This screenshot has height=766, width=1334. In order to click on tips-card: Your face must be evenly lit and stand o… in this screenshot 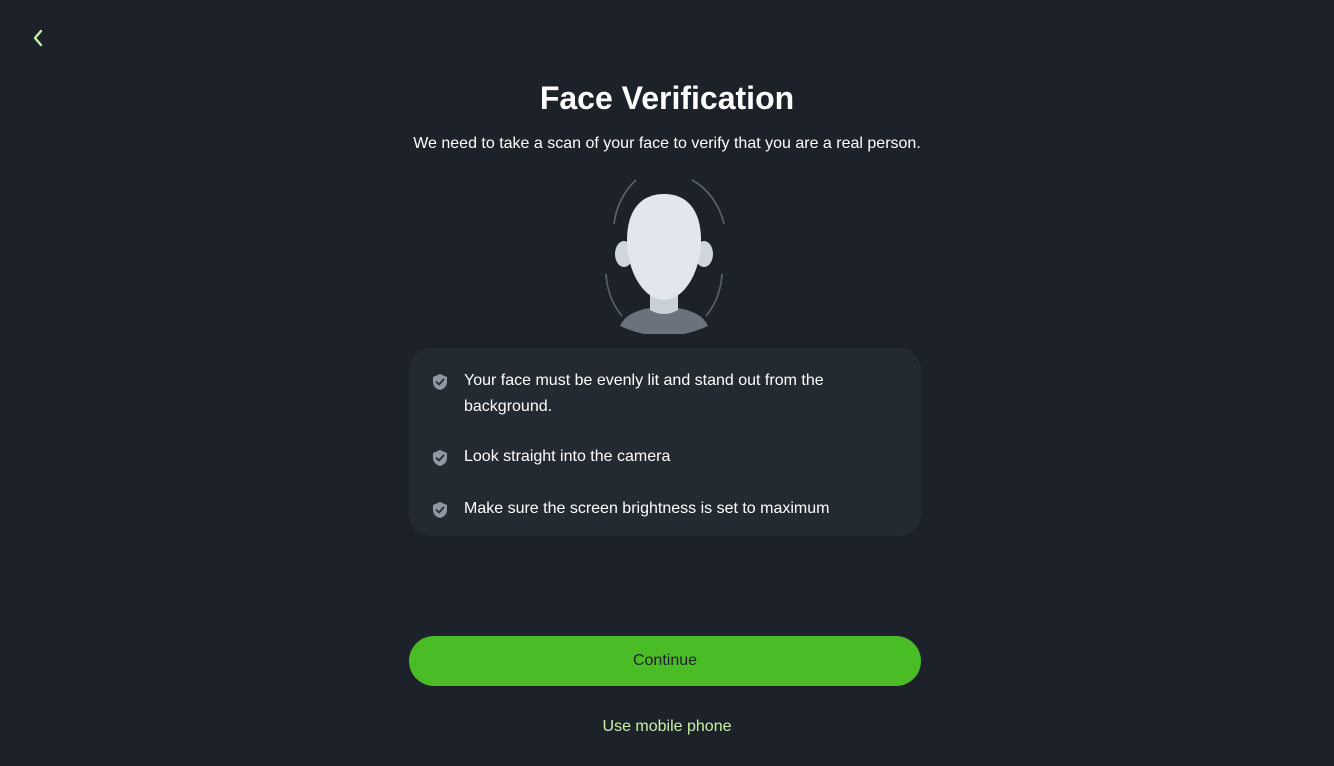, I will do `click(665, 442)`.